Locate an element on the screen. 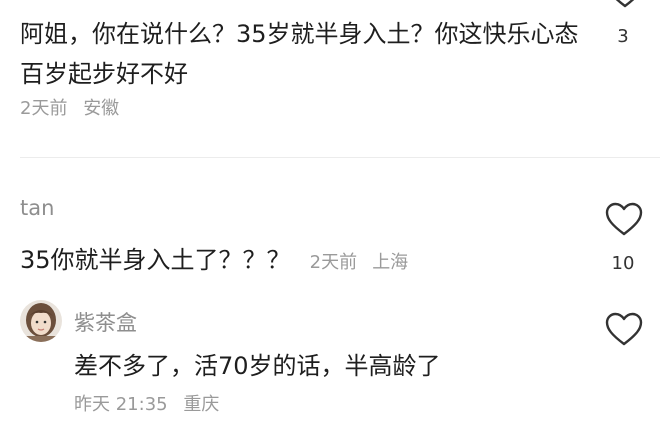 Image resolution: width=660 pixels, height=423 pixels. reply-time: 昨天 21:35 is located at coordinates (121, 404).